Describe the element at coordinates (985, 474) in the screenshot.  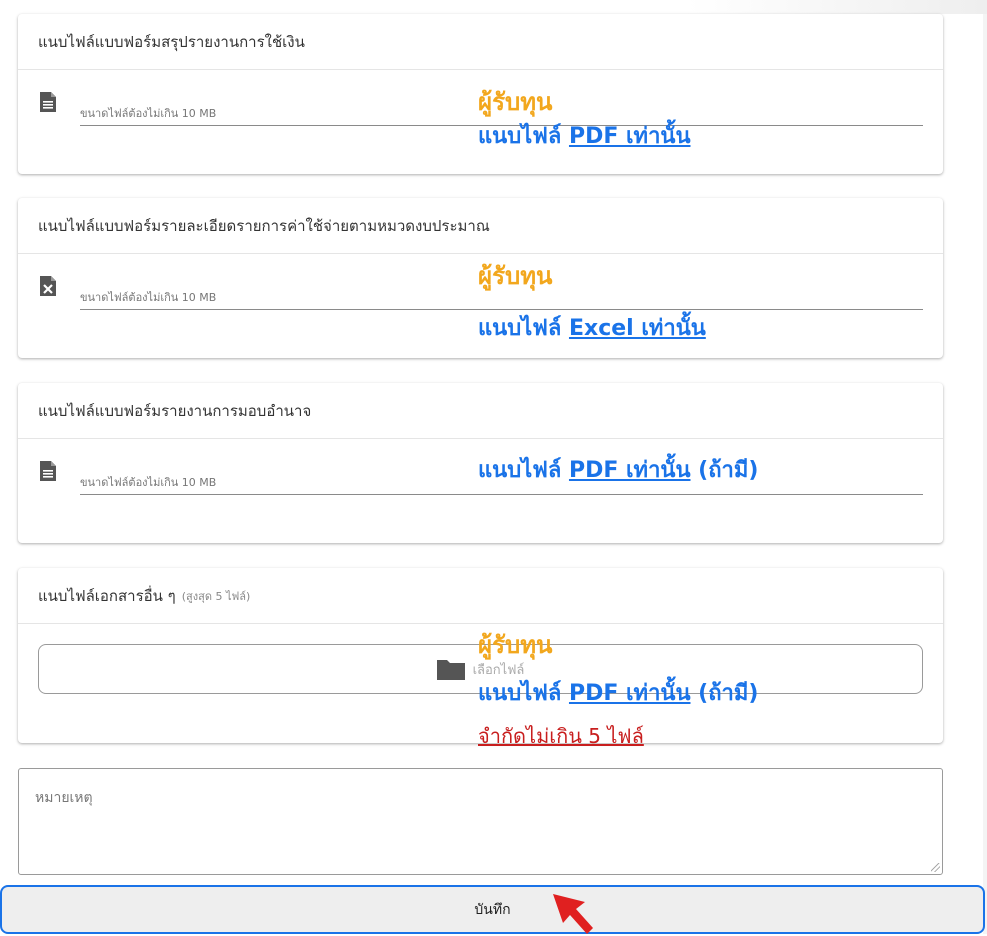
I see `right-edge` at that location.